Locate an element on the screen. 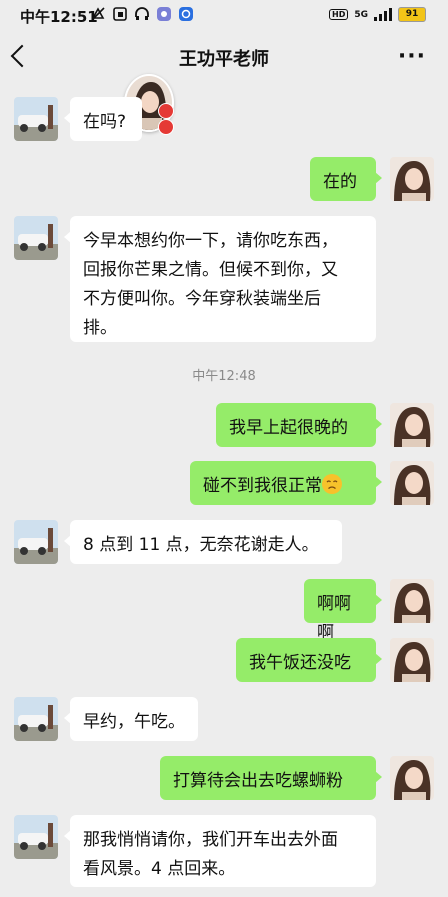 This screenshot has height=897, width=448. incoming-message: 那我悄悄请你，我们开车出去外面 看风景。4 点回来。 is located at coordinates (224, 851).